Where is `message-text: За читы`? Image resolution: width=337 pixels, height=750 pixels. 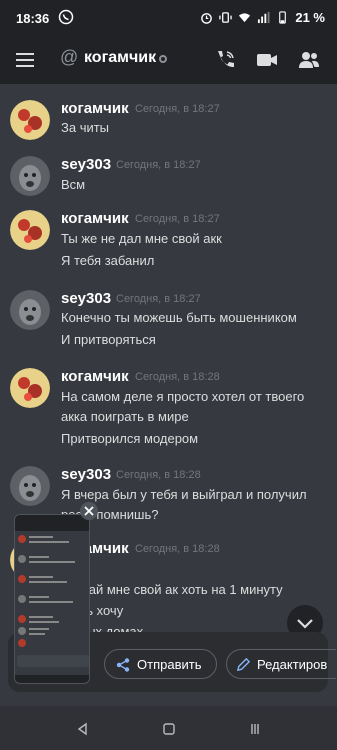 message-text: За читы is located at coordinates (85, 127).